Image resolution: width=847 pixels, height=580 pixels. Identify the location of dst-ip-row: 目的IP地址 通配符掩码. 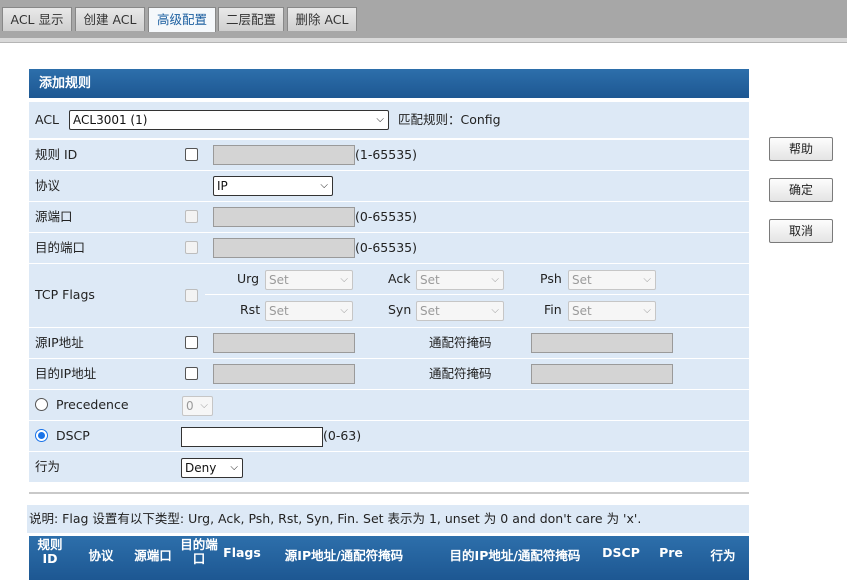
(389, 374).